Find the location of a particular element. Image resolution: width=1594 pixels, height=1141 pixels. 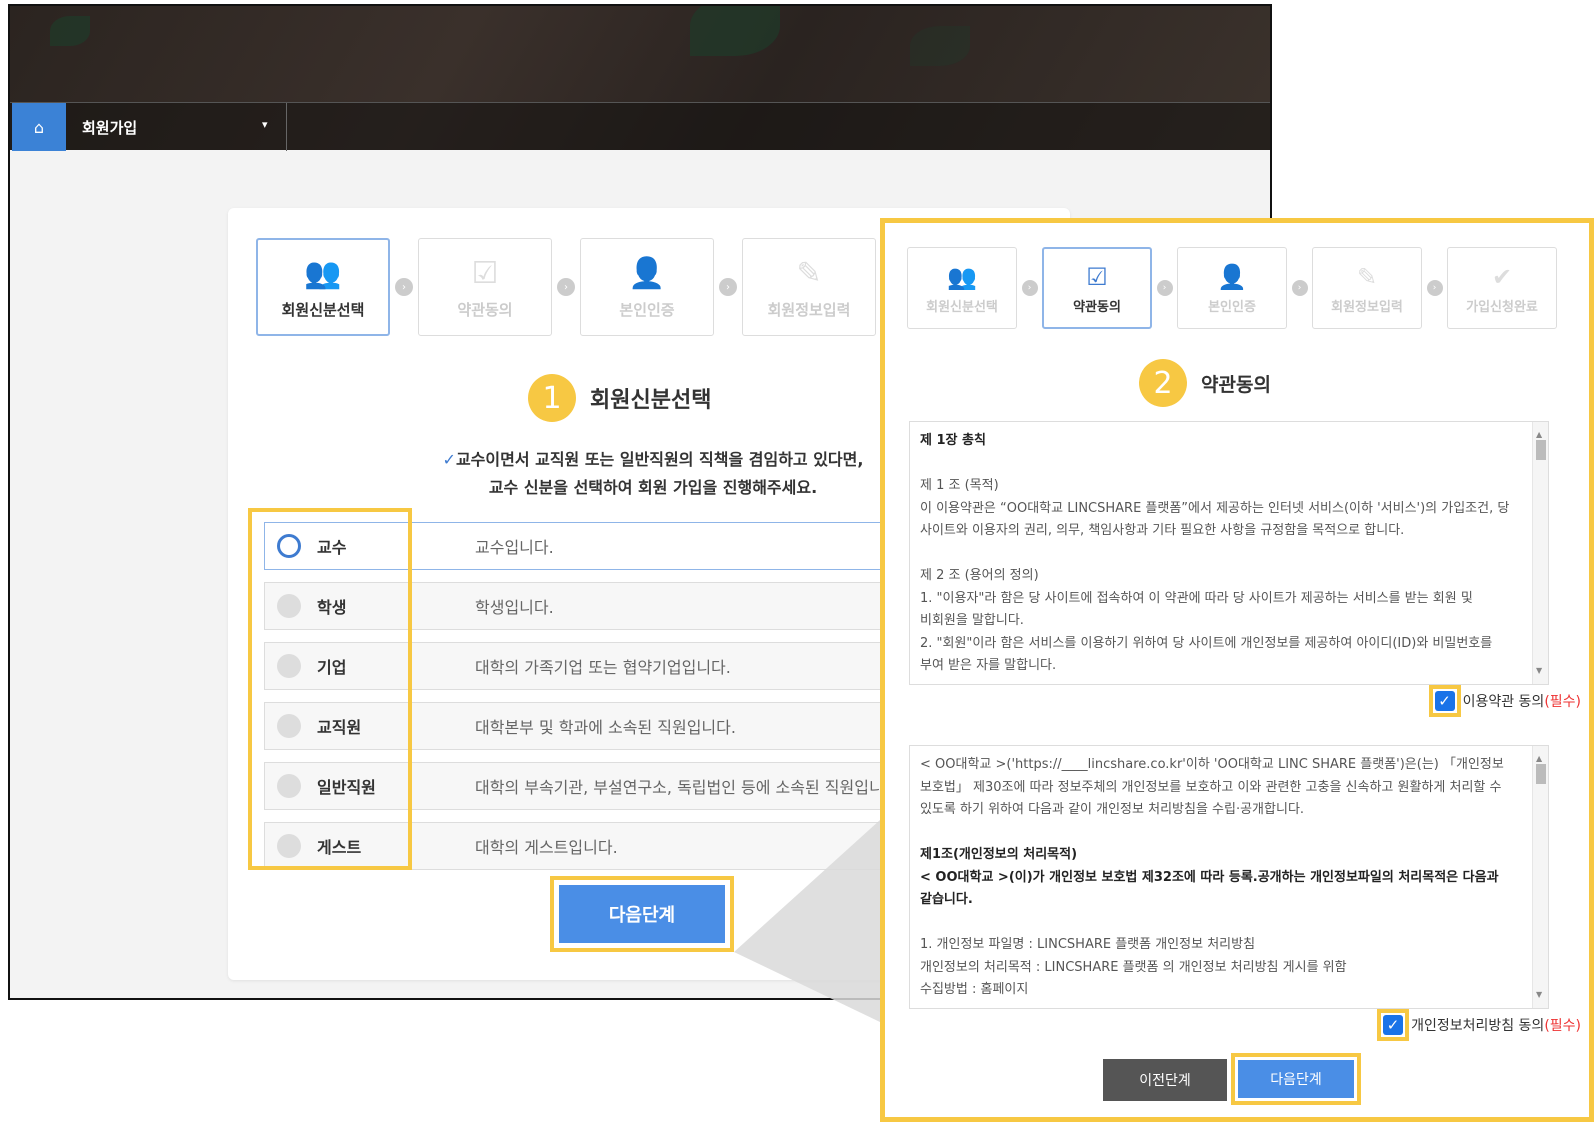

role-description: 대학의 게스트입니다. is located at coordinates (546, 847).